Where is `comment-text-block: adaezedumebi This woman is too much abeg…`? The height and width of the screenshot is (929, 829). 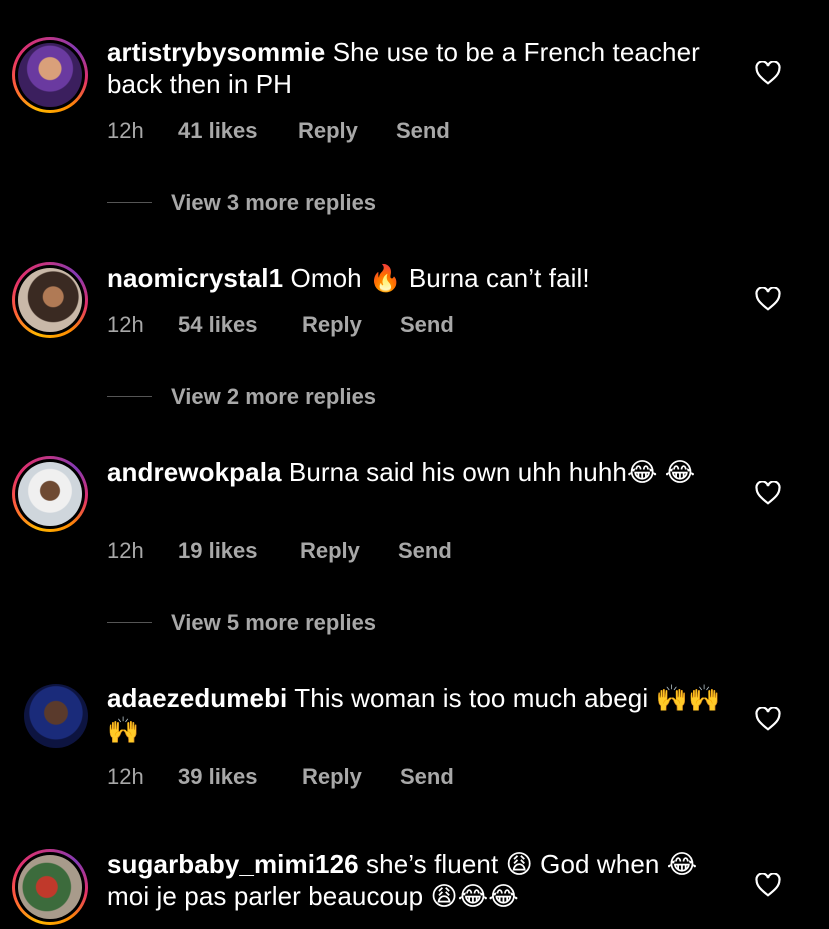
comment-text-block: adaezedumebi This woman is too much abeg… is located at coordinates (417, 714).